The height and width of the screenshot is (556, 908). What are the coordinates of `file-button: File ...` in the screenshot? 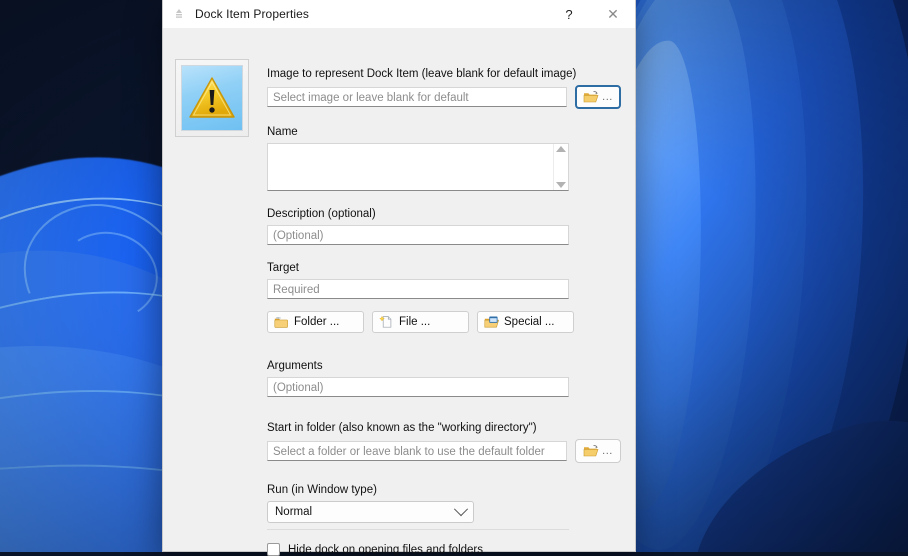 It's located at (420, 322).